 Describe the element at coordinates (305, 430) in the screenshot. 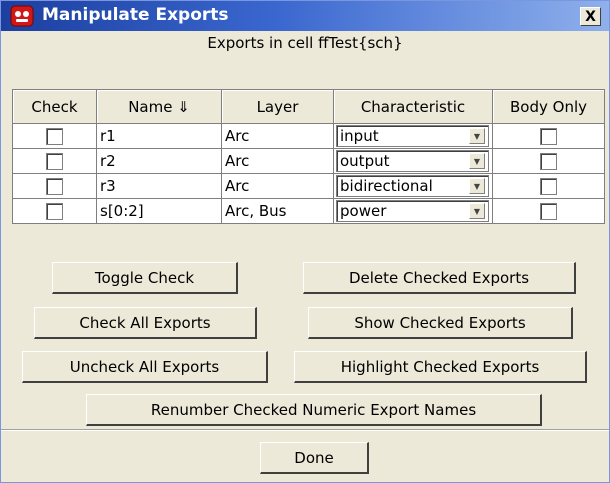

I see `footer-divider` at that location.